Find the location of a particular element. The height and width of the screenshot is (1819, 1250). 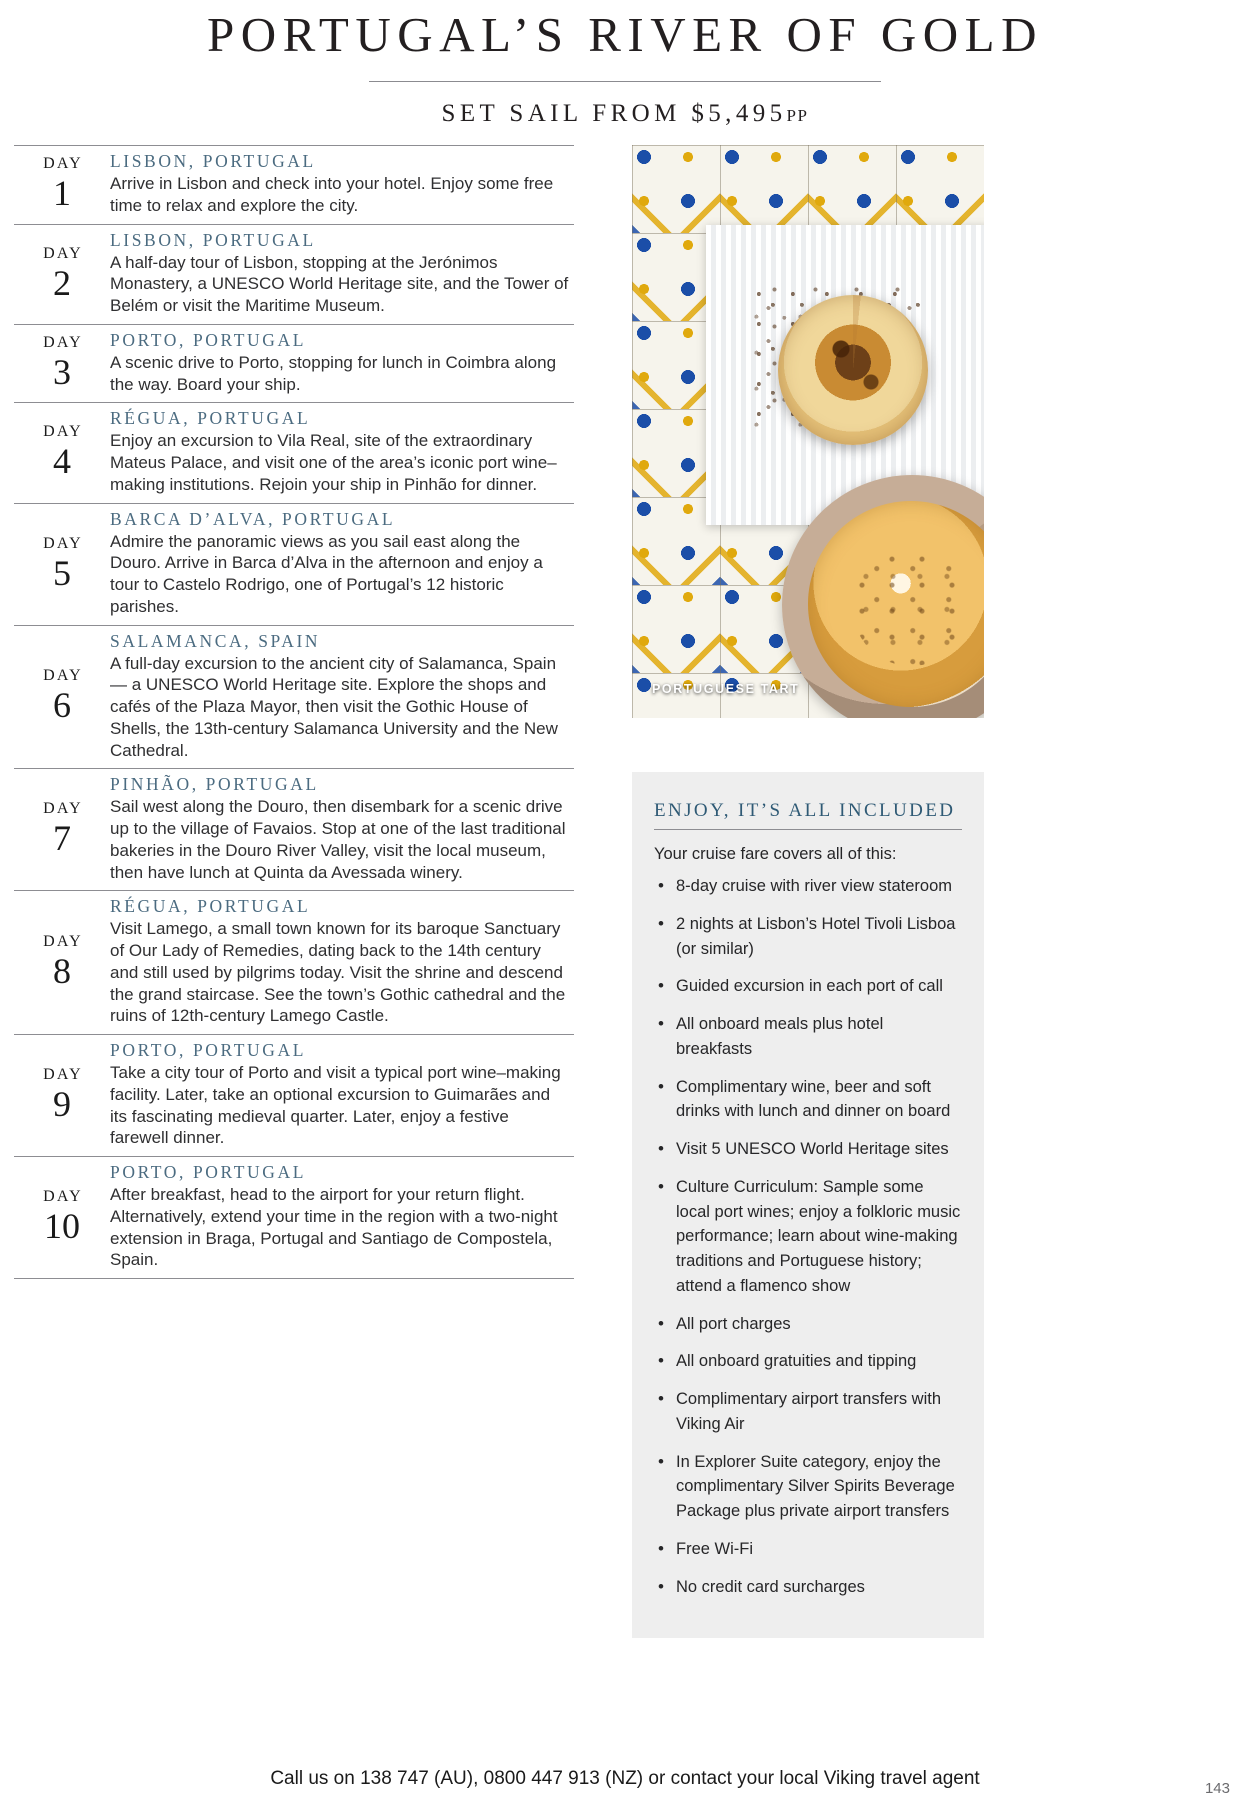

page-number: 143 is located at coordinates (1217, 1788).